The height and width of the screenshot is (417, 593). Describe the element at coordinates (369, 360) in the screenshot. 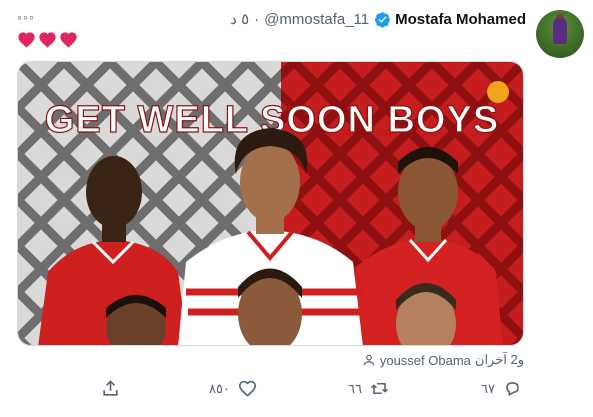

I see `person-icon` at that location.